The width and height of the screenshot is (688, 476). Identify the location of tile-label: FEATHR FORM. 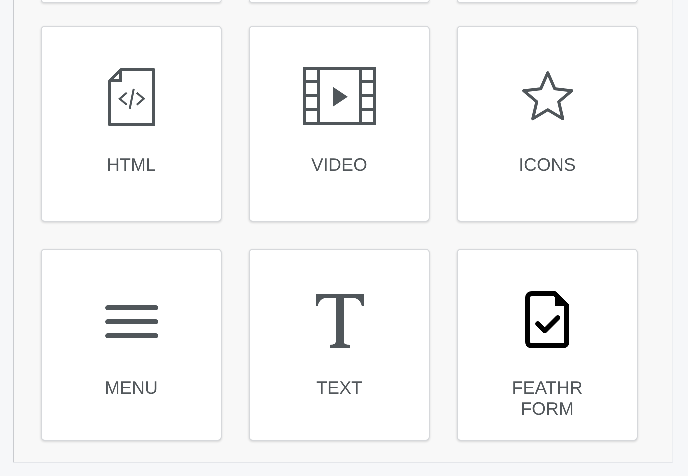
(547, 399).